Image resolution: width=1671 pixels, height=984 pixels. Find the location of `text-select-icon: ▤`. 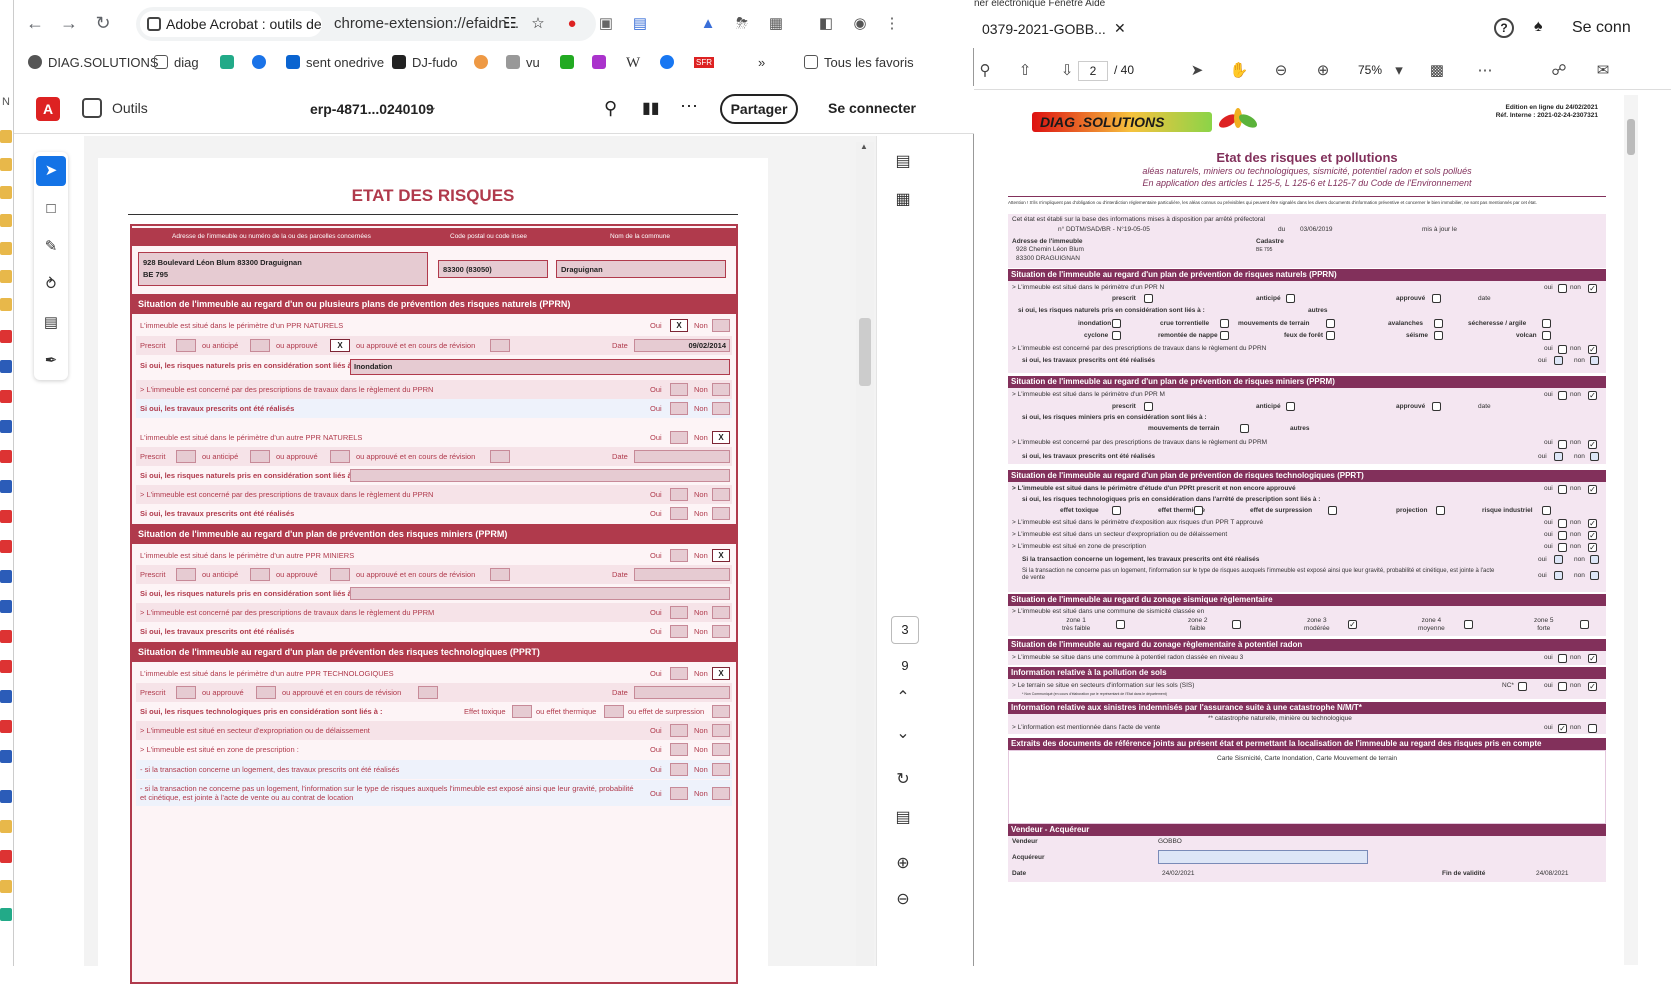

text-select-icon: ▤ is located at coordinates (51, 323).